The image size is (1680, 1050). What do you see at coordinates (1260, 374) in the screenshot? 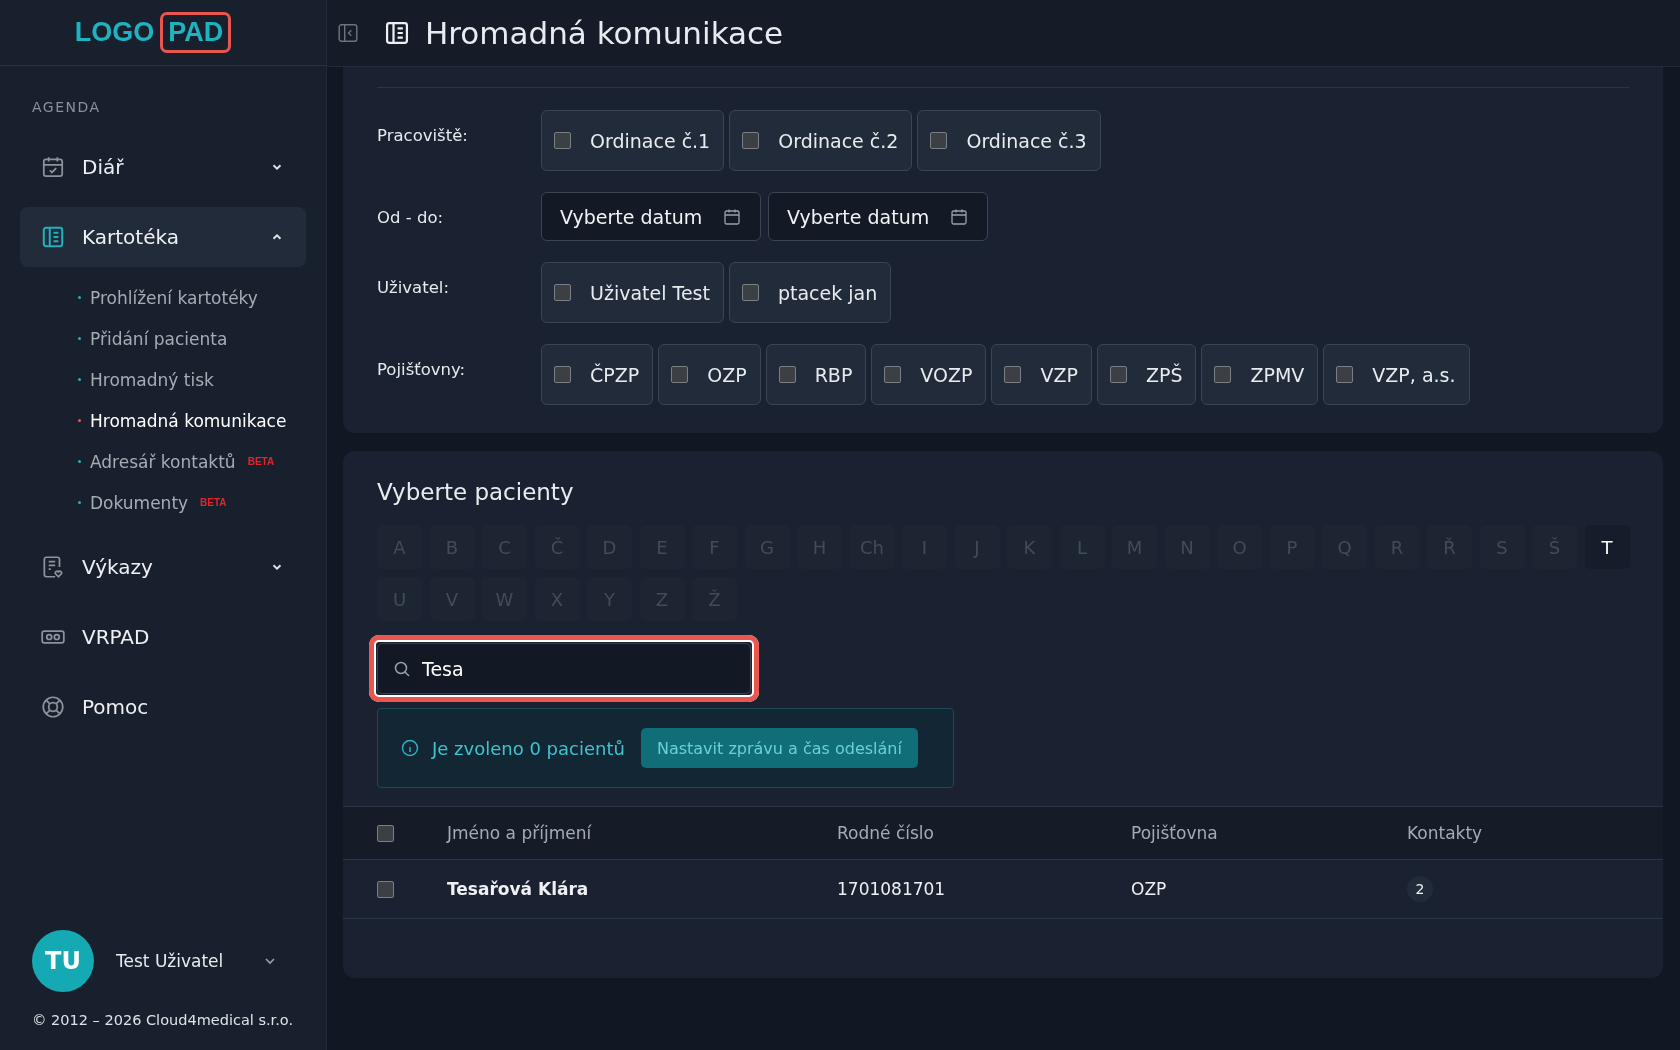
I see `checkbox-chip: ZPMV` at bounding box center [1260, 374].